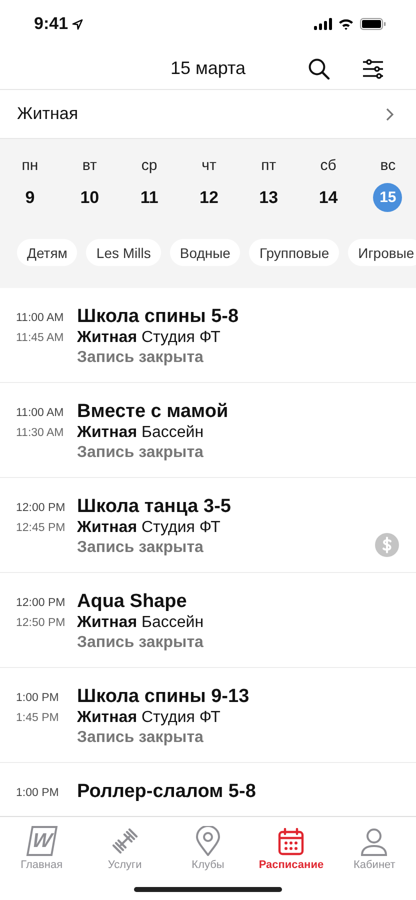 The image size is (416, 900). Describe the element at coordinates (205, 252) in the screenshot. I see `filter-chip: Водные` at that location.